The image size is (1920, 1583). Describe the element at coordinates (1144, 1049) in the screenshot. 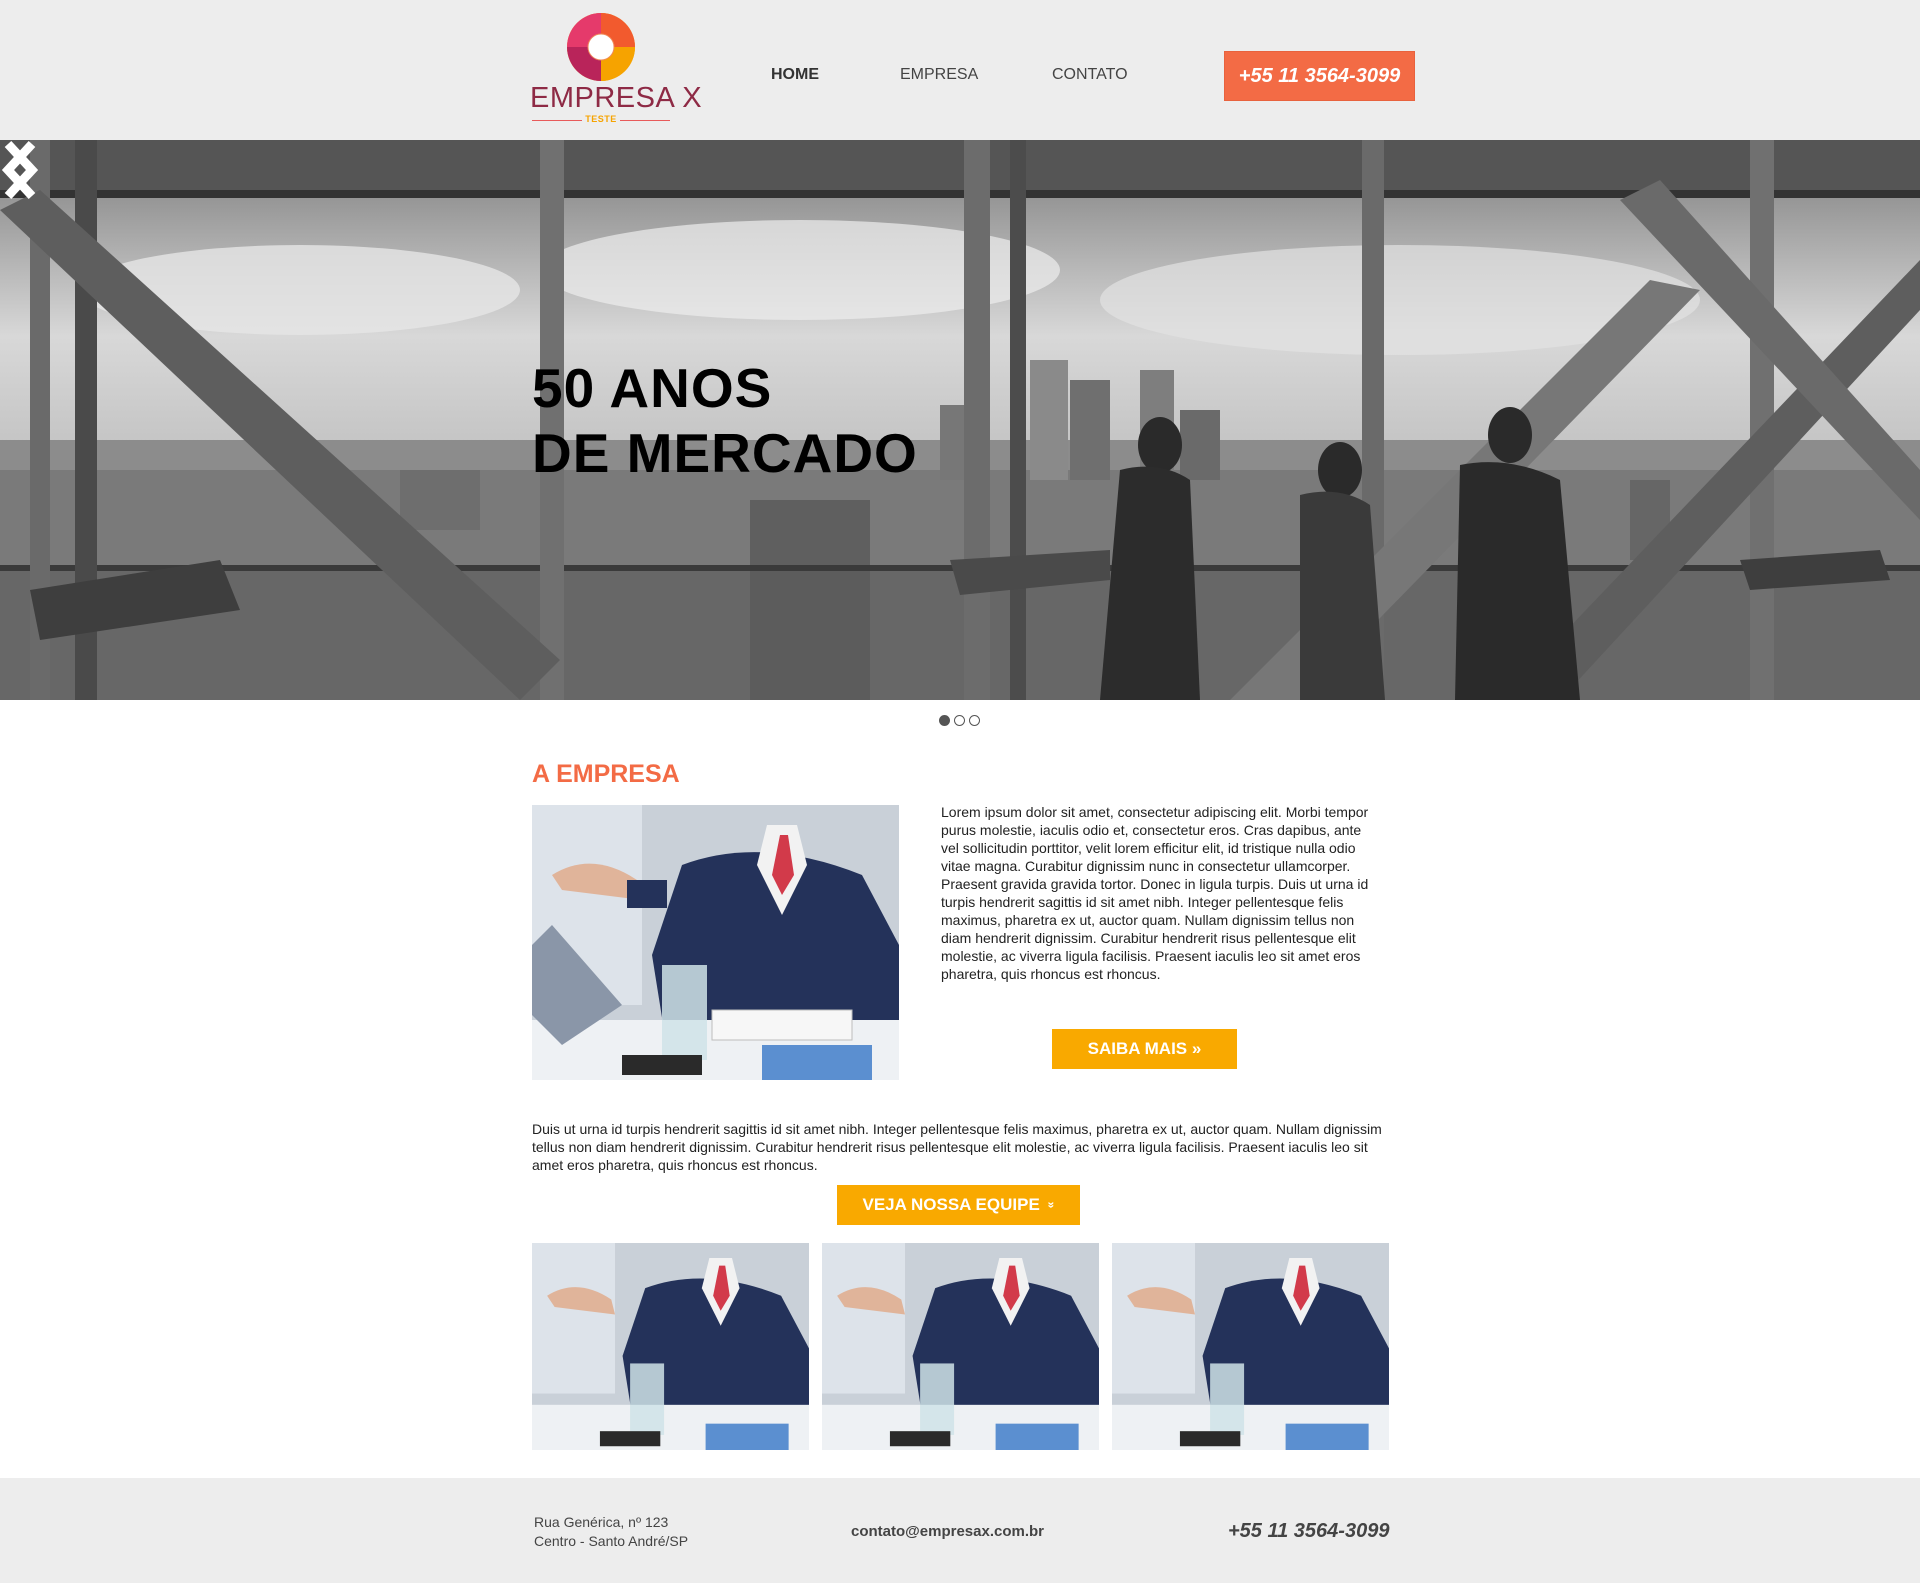

I see `saiba-mais-button: SAIBA MAIS »` at that location.